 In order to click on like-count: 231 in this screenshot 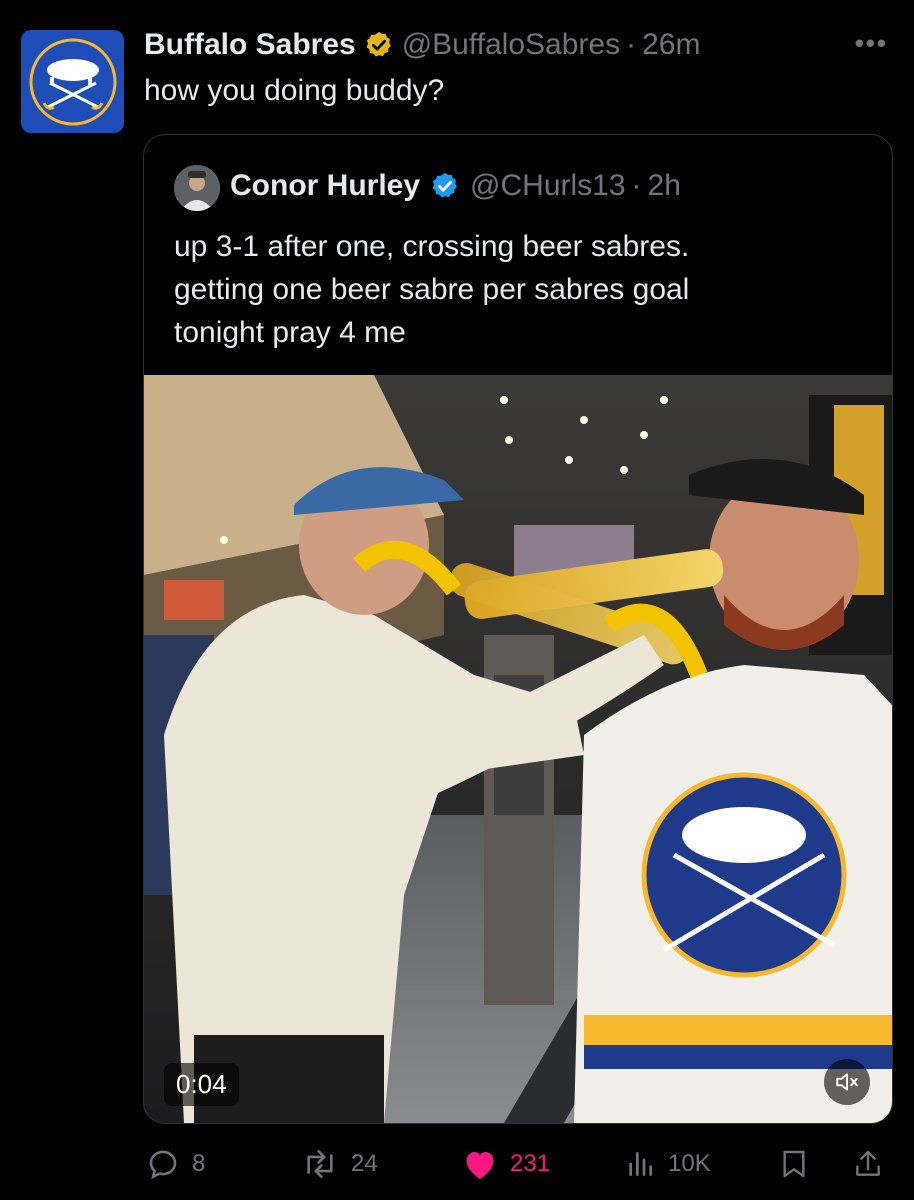, I will do `click(530, 1163)`.